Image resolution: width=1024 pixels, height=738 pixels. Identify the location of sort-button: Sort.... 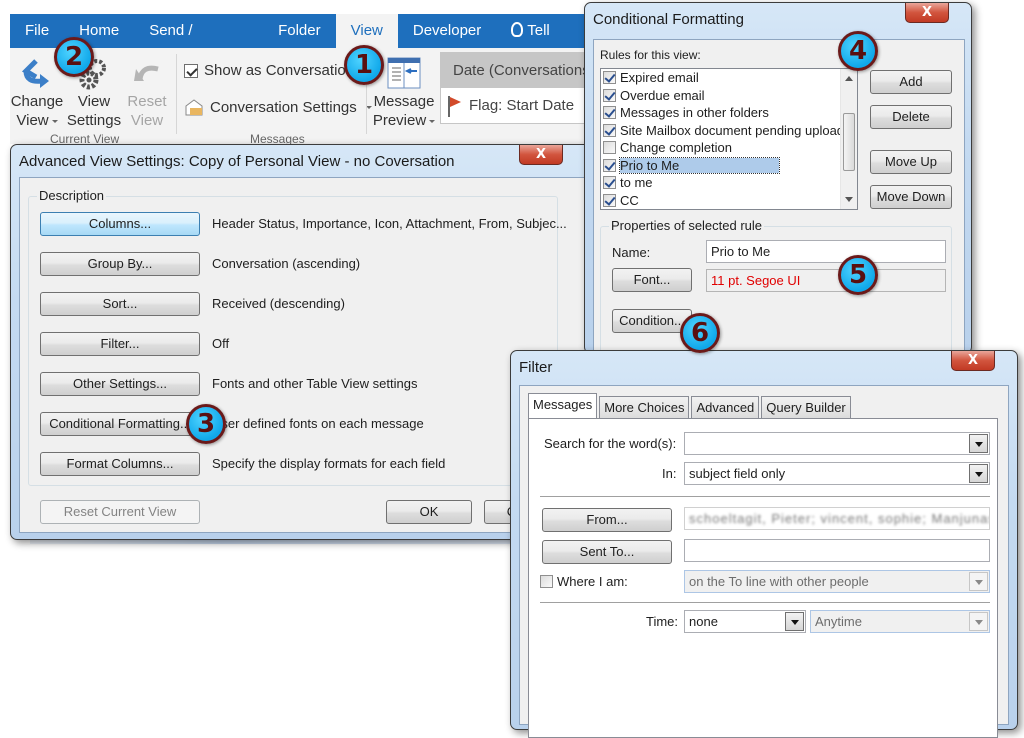
(120, 304).